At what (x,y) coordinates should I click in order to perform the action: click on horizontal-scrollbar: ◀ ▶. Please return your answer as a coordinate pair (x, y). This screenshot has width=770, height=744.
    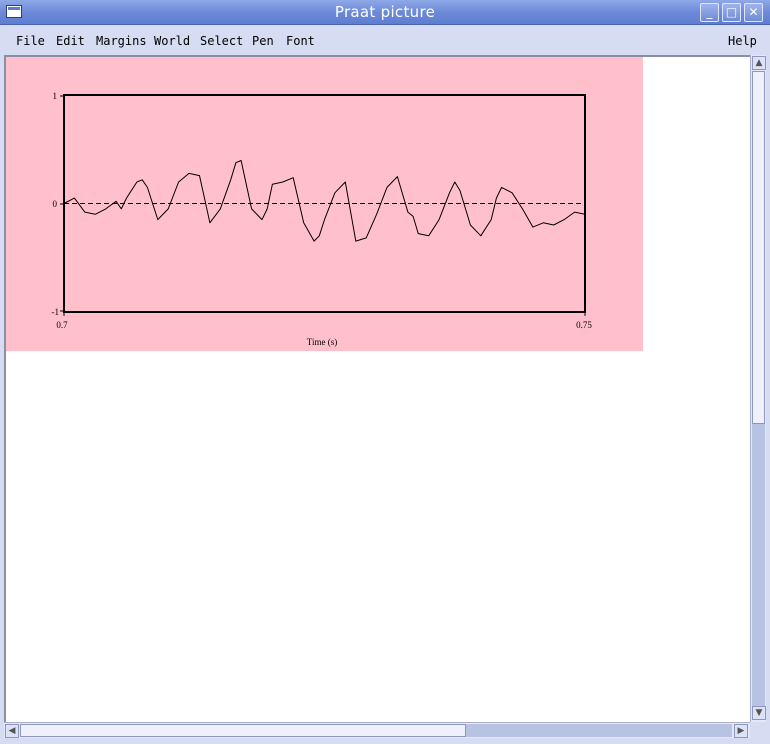
    Looking at the image, I should click on (377, 730).